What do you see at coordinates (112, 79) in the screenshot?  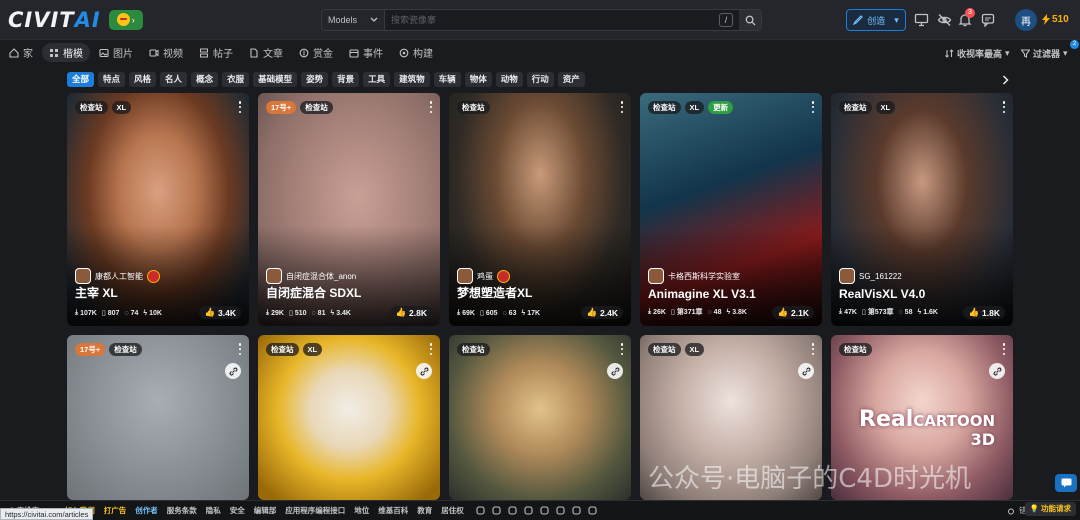 I see `category-chip: 特点` at bounding box center [112, 79].